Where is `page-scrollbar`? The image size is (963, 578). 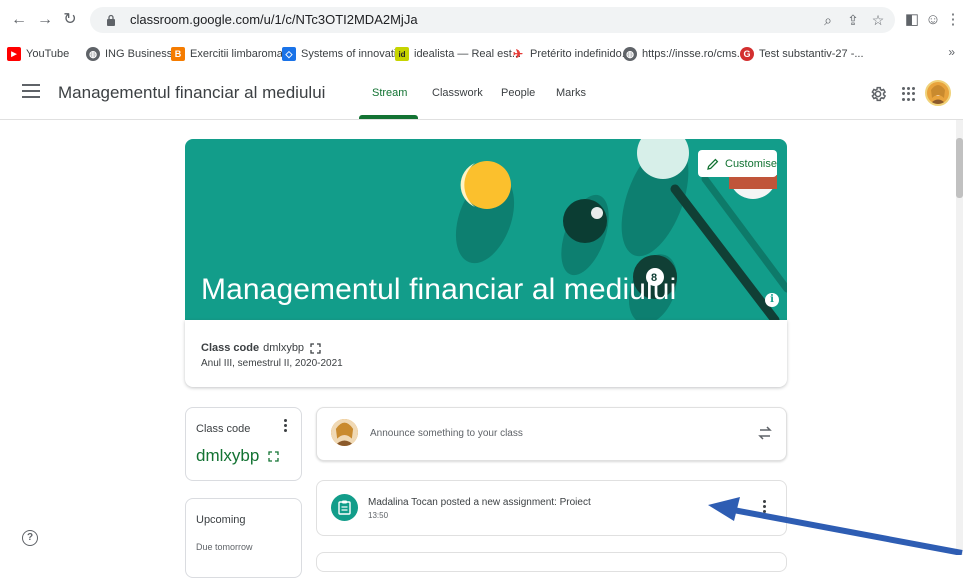 page-scrollbar is located at coordinates (959, 337).